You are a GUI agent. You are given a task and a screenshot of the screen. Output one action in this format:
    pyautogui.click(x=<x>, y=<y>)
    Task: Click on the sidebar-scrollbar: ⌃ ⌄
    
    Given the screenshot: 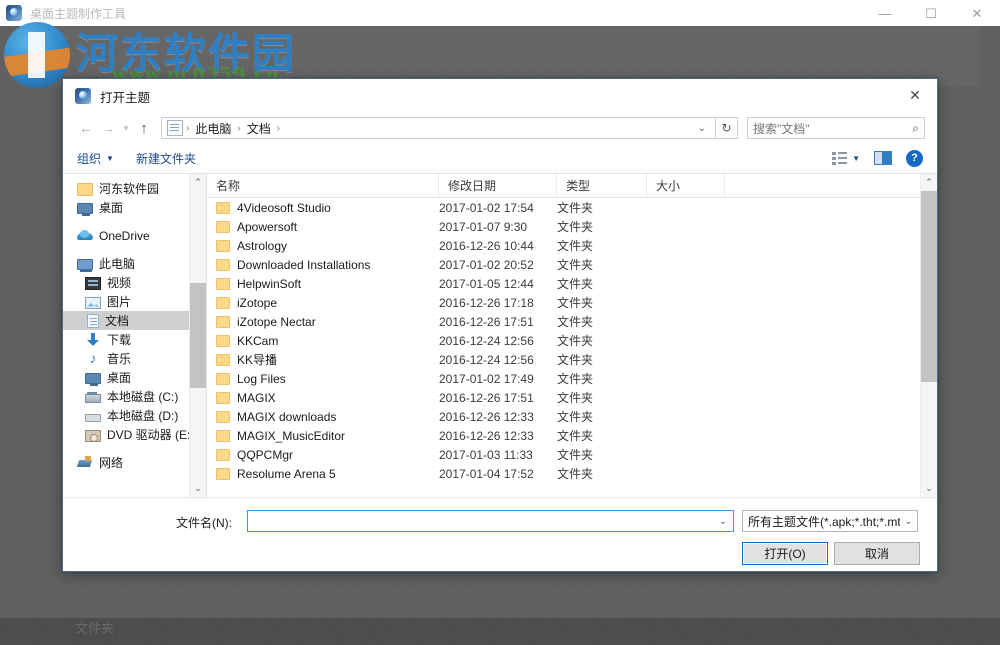 What is the action you would take?
    pyautogui.click(x=197, y=335)
    